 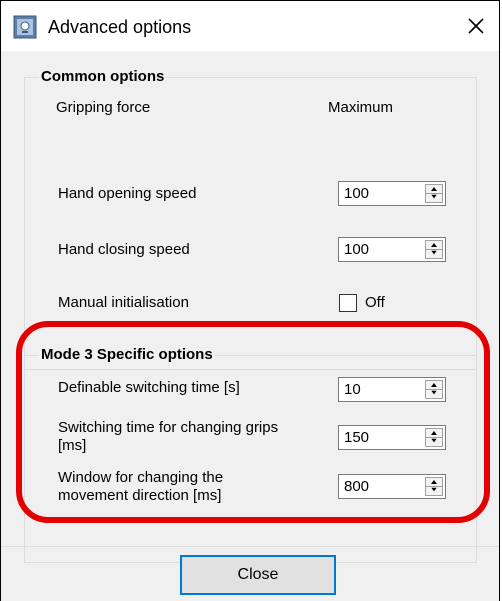 What do you see at coordinates (392, 486) in the screenshot?
I see `direction-window-stepper: 800` at bounding box center [392, 486].